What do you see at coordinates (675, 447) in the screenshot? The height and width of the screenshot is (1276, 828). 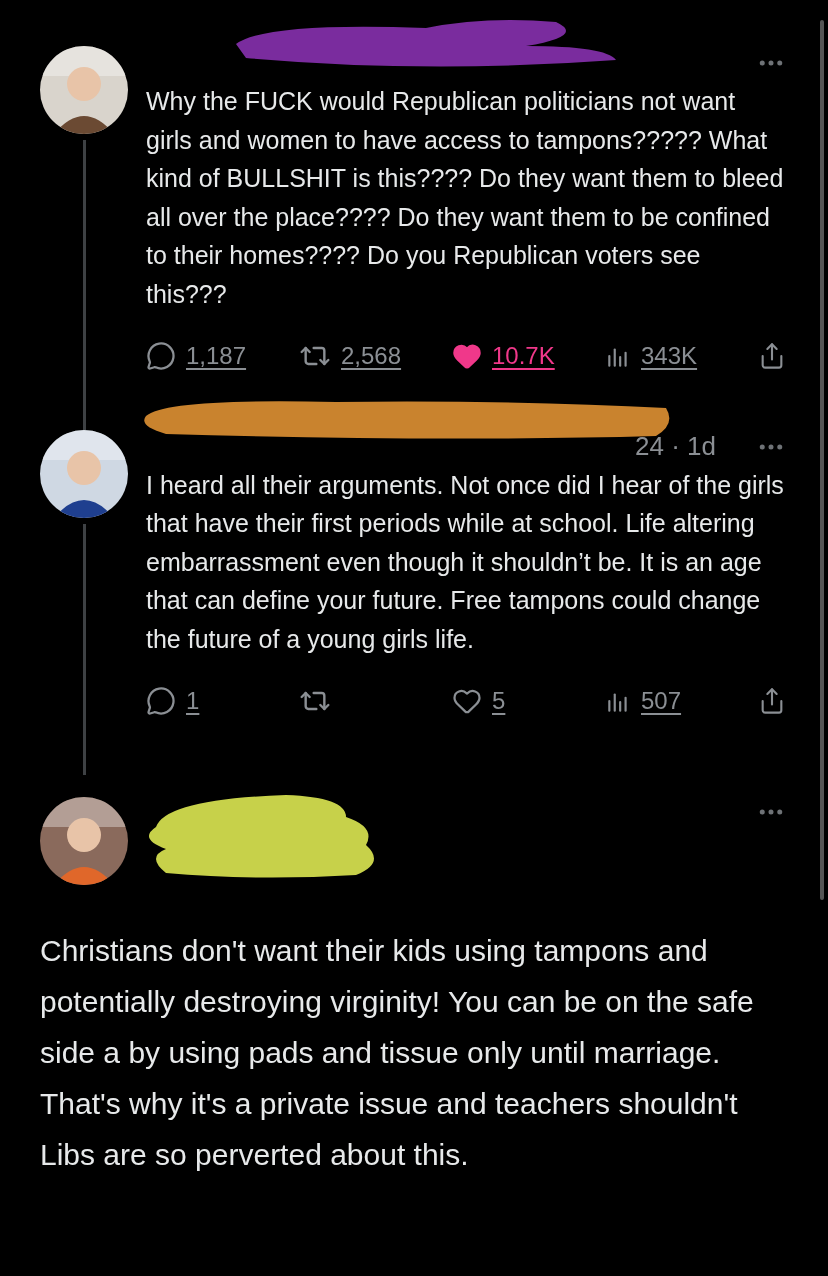 I see `post-time: 24 · 1d` at bounding box center [675, 447].